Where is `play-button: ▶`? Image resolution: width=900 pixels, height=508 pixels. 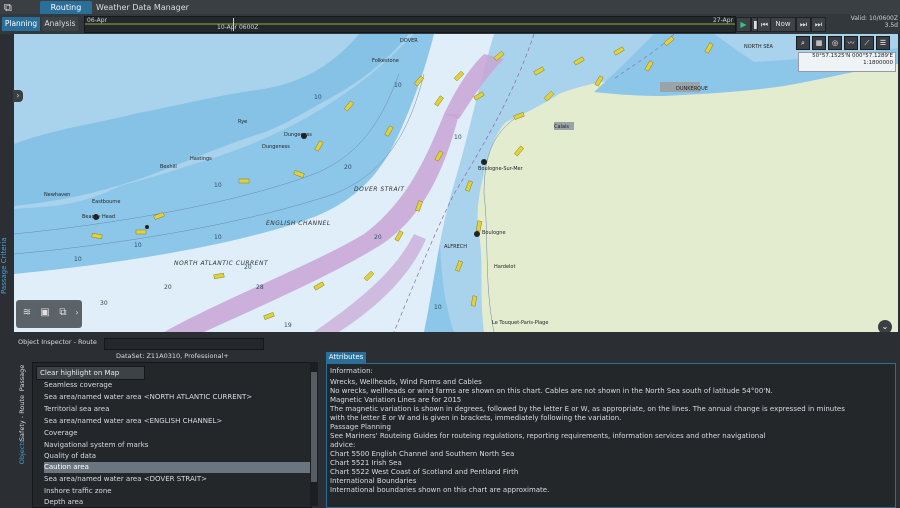 play-button: ▶ is located at coordinates (743, 24).